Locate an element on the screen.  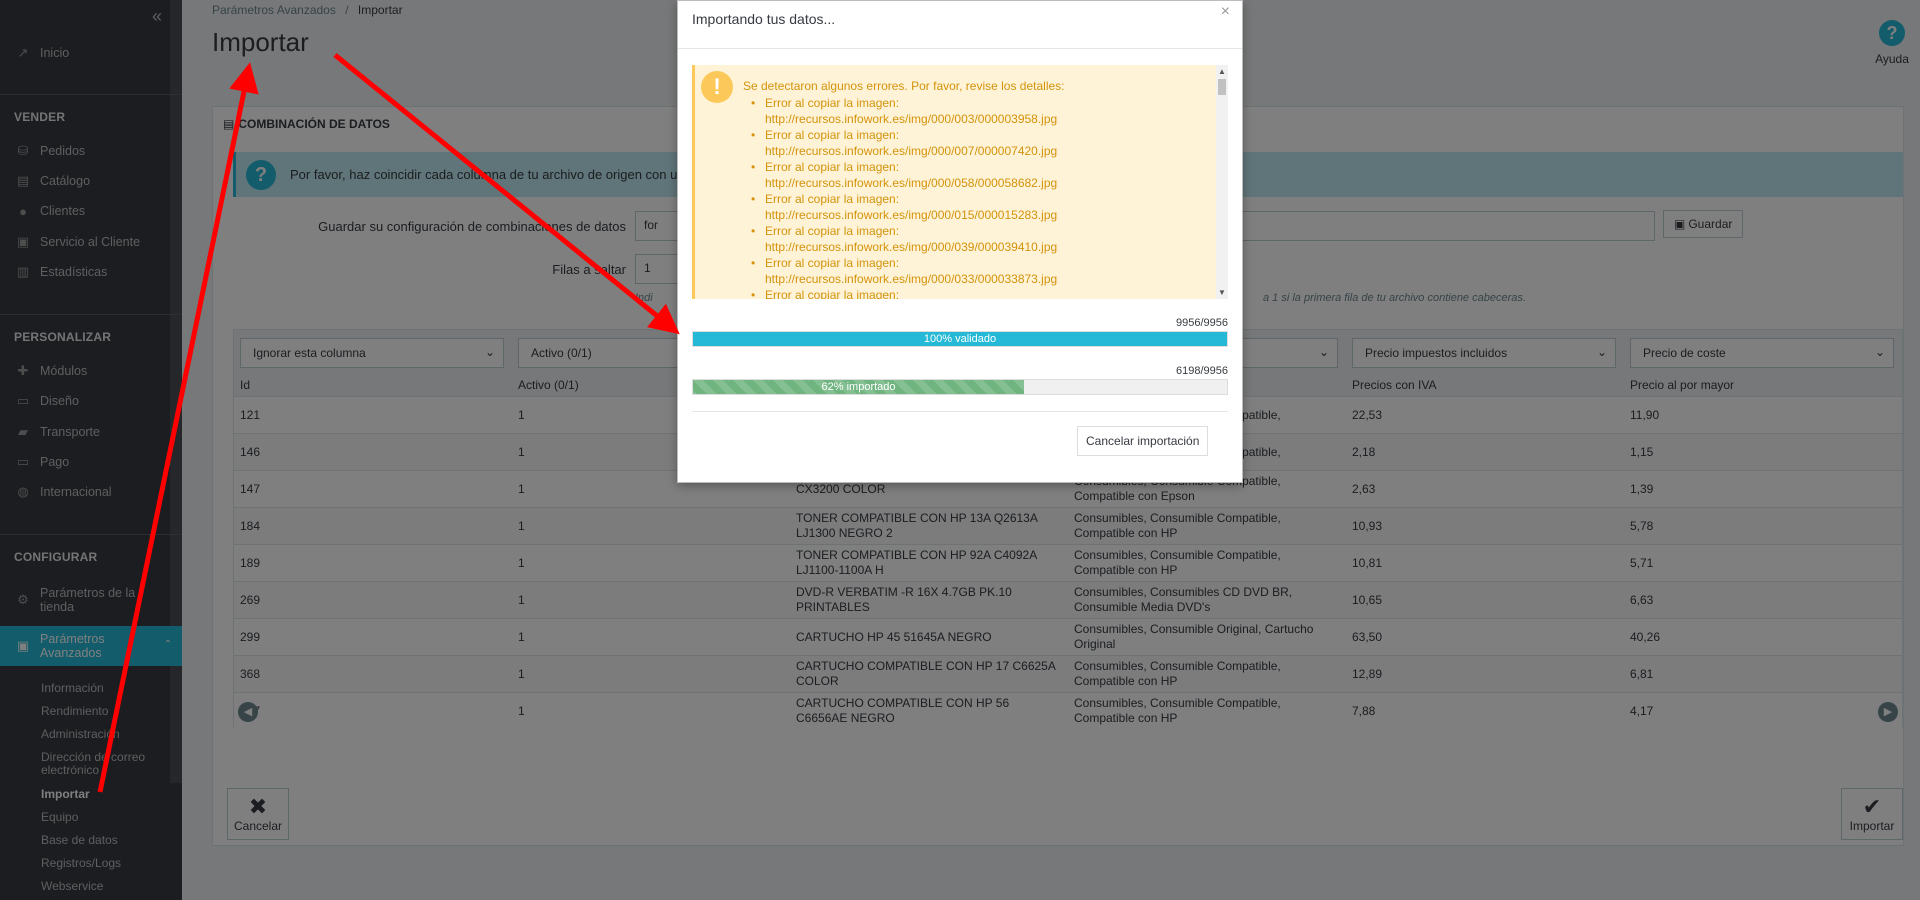
cancel-import-button: Cancelar importación is located at coordinates (1143, 441).